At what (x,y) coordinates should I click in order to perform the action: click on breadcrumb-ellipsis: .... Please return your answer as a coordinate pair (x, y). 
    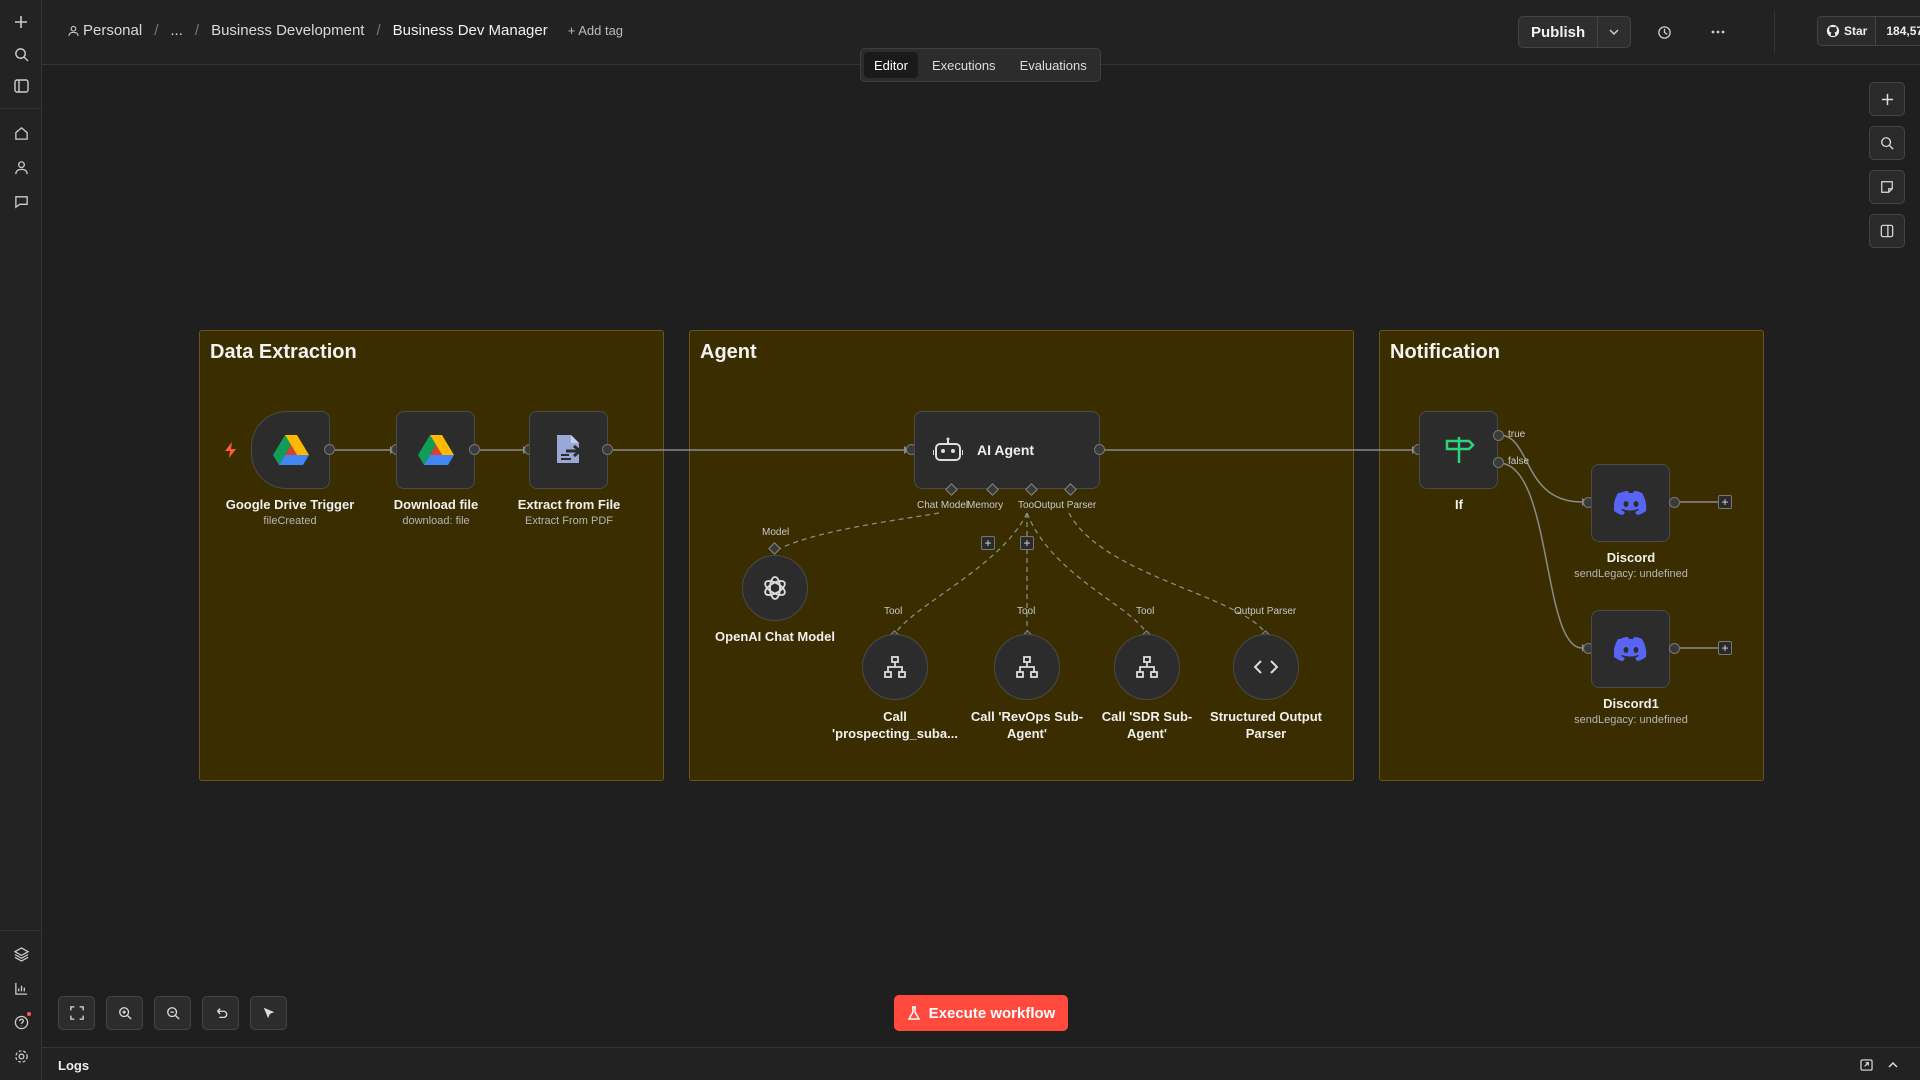
    Looking at the image, I should click on (176, 30).